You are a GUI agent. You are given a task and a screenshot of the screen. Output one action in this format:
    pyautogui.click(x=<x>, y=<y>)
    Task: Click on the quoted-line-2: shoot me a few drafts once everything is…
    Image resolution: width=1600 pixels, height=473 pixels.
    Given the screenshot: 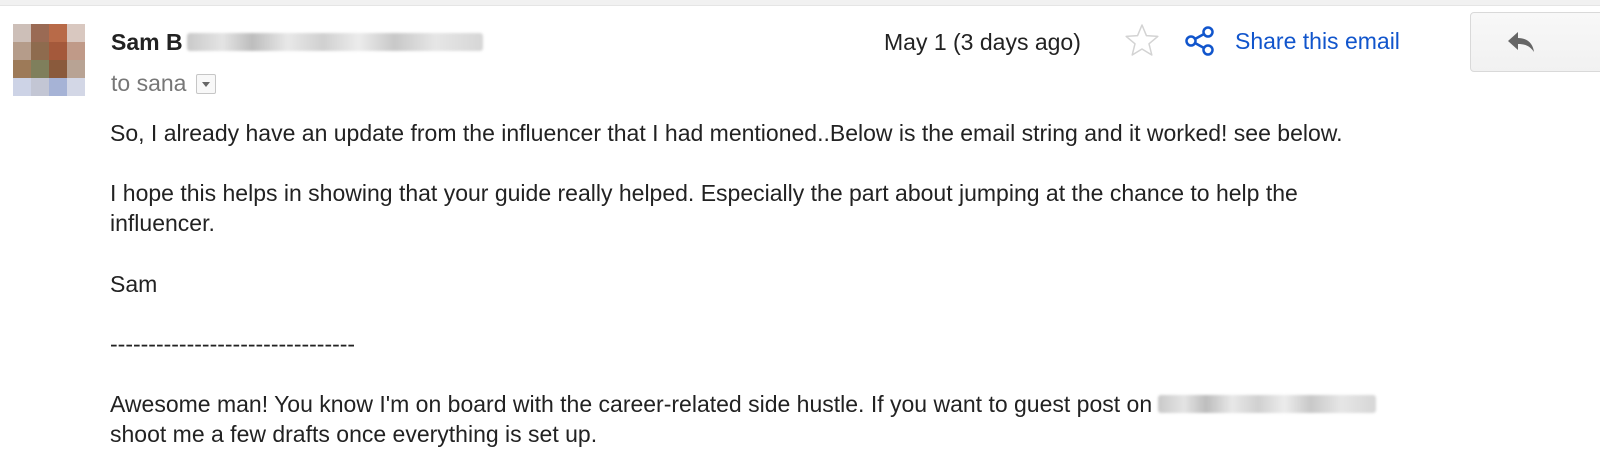 What is the action you would take?
    pyautogui.click(x=354, y=434)
    